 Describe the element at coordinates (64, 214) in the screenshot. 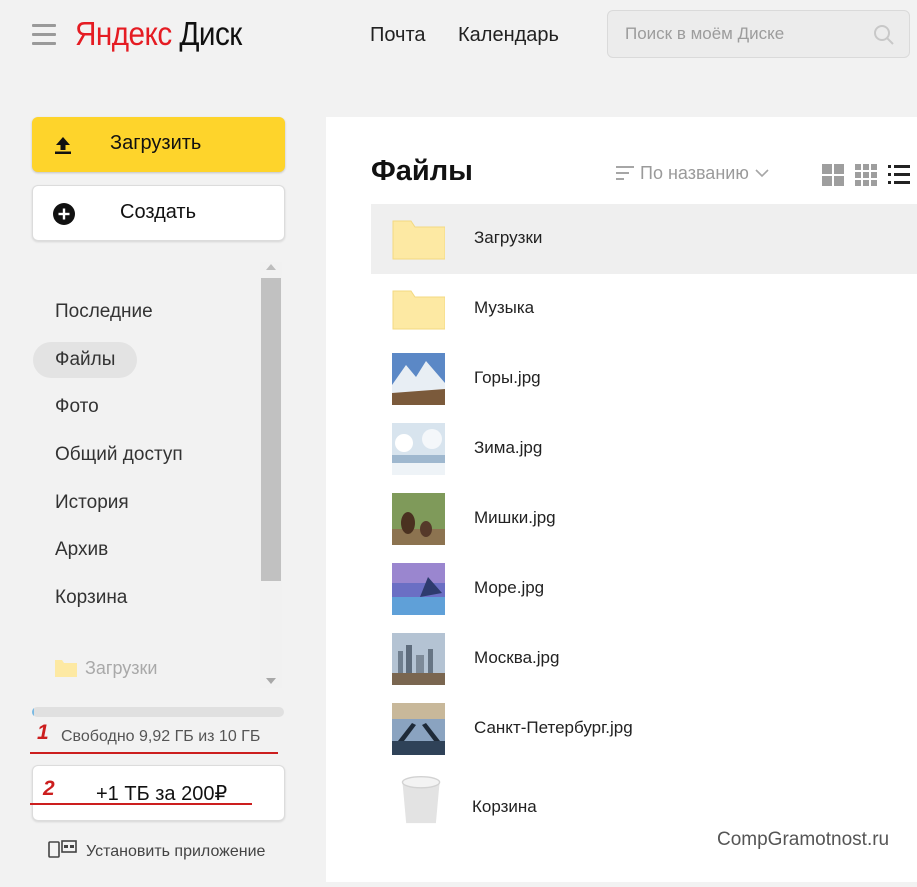

I see `plus-circle-icon` at that location.